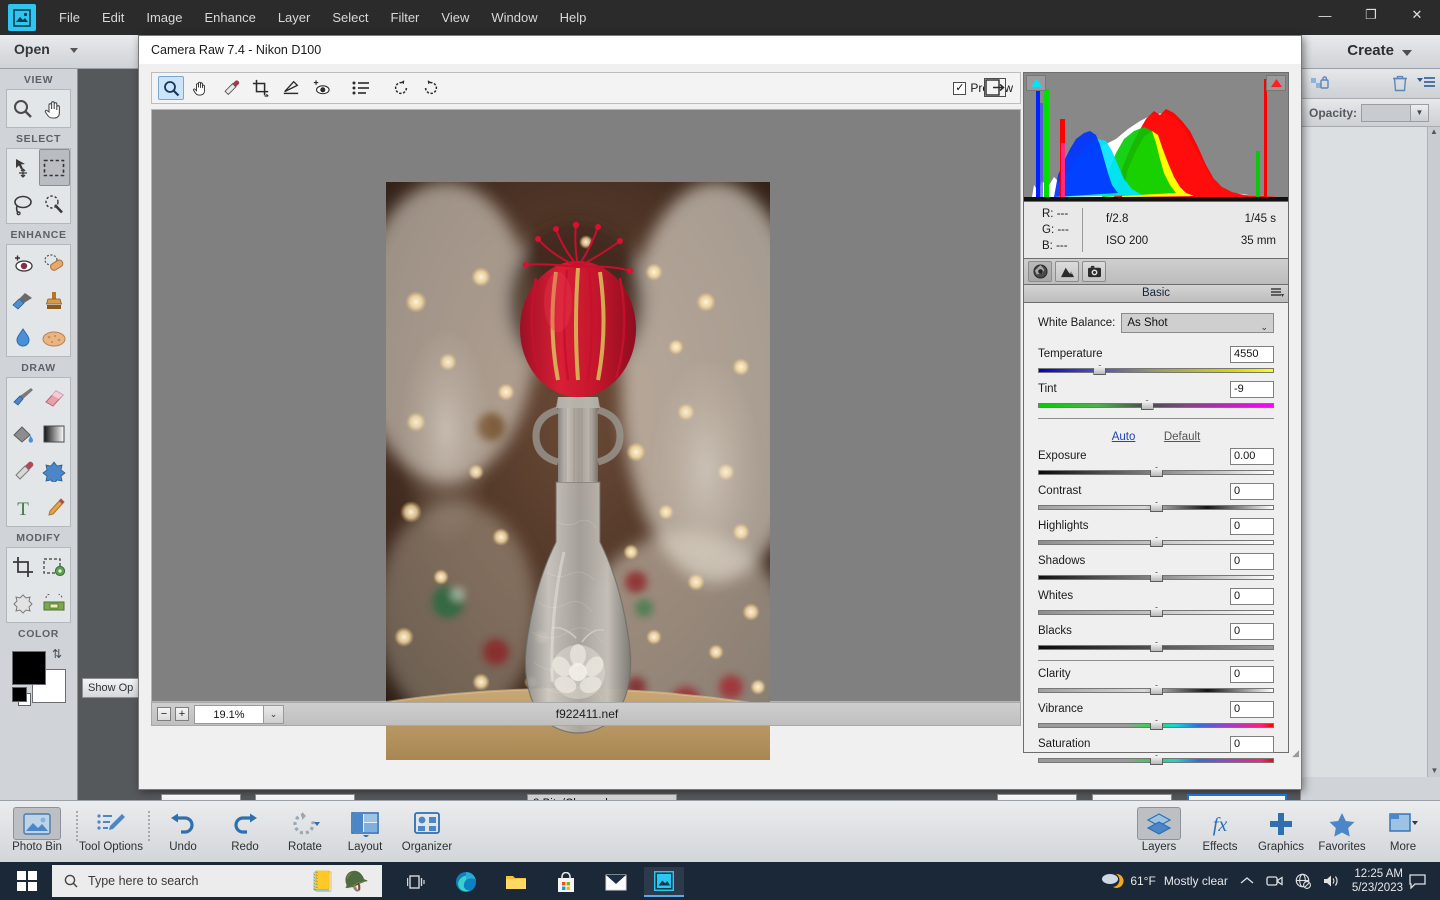 This screenshot has height=900, width=1440. I want to click on highlights-knob, so click(1156, 542).